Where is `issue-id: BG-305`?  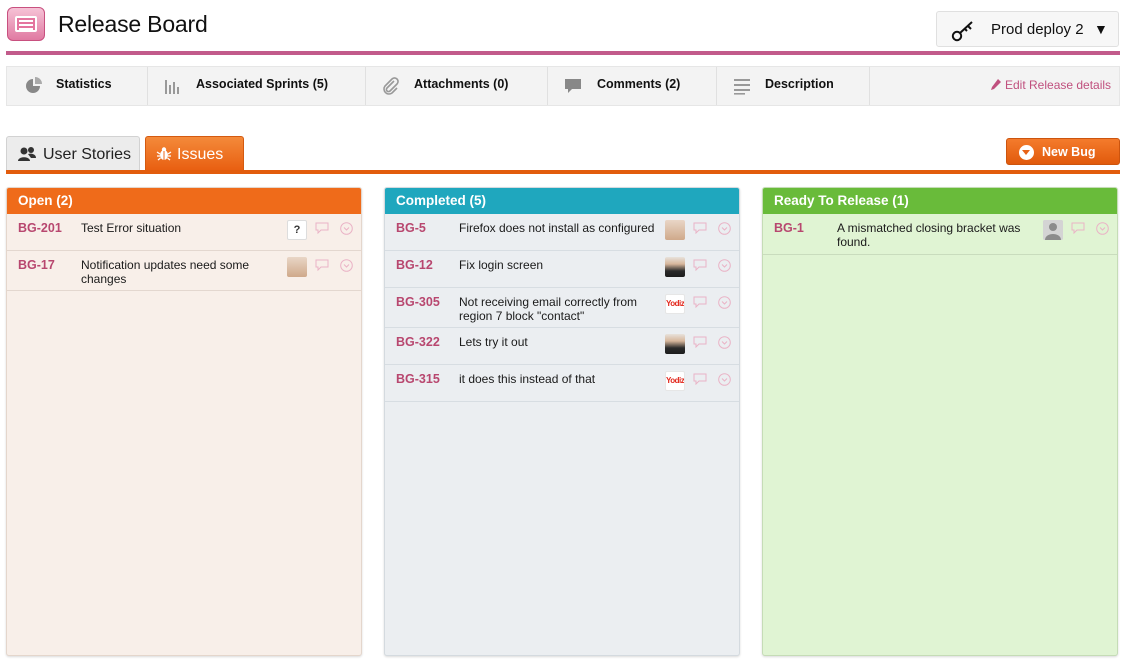
issue-id: BG-305 is located at coordinates (418, 302).